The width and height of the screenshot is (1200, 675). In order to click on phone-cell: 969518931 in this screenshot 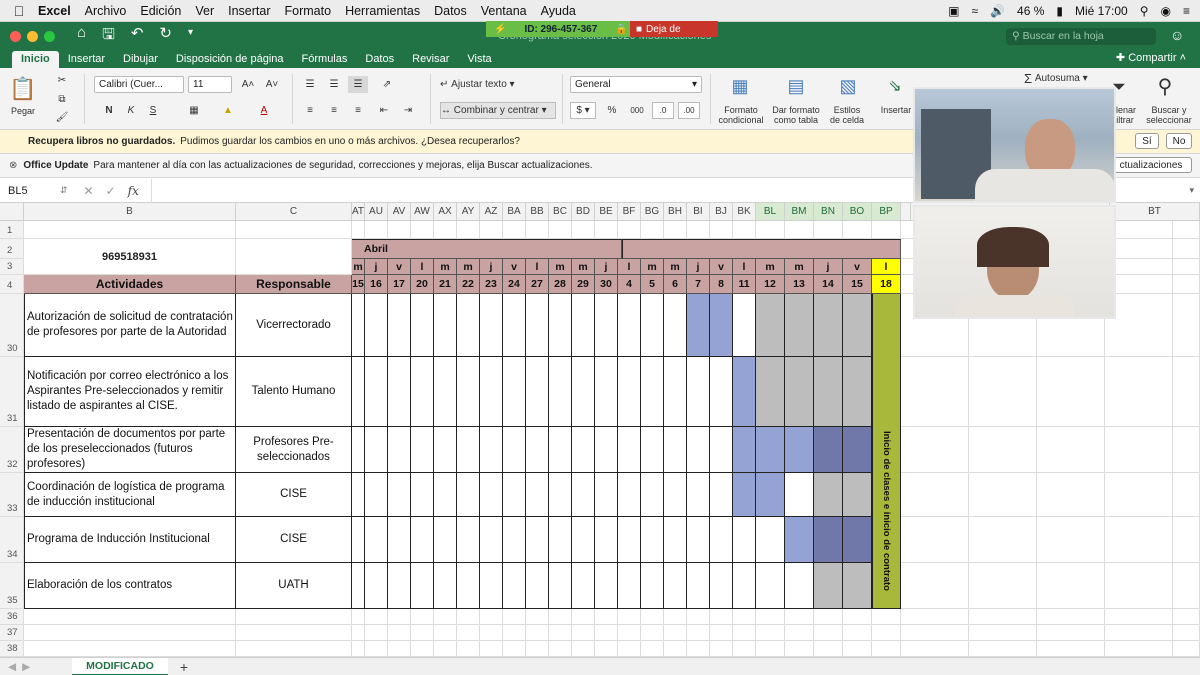, I will do `click(130, 257)`.